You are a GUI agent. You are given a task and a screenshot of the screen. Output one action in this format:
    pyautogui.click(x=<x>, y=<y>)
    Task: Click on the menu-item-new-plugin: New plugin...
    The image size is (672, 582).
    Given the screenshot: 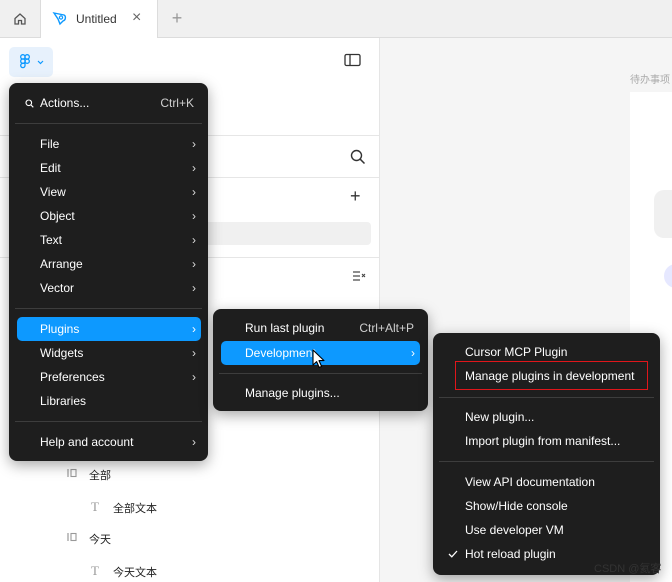 What is the action you would take?
    pyautogui.click(x=546, y=417)
    